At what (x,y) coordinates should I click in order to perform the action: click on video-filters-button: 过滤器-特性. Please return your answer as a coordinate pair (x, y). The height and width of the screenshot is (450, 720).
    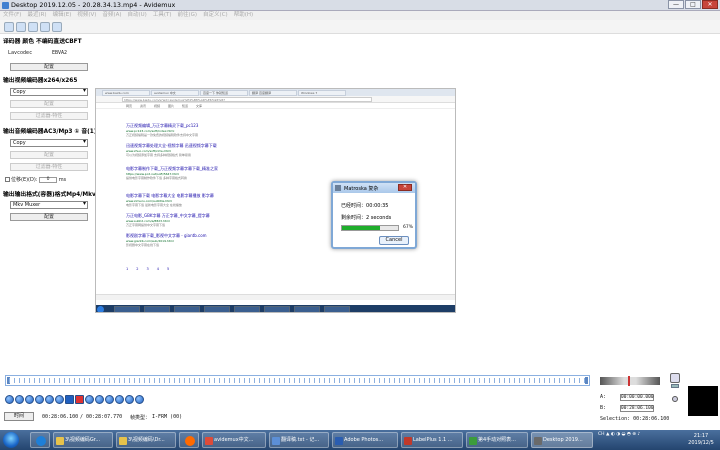
    Looking at the image, I should click on (49, 116).